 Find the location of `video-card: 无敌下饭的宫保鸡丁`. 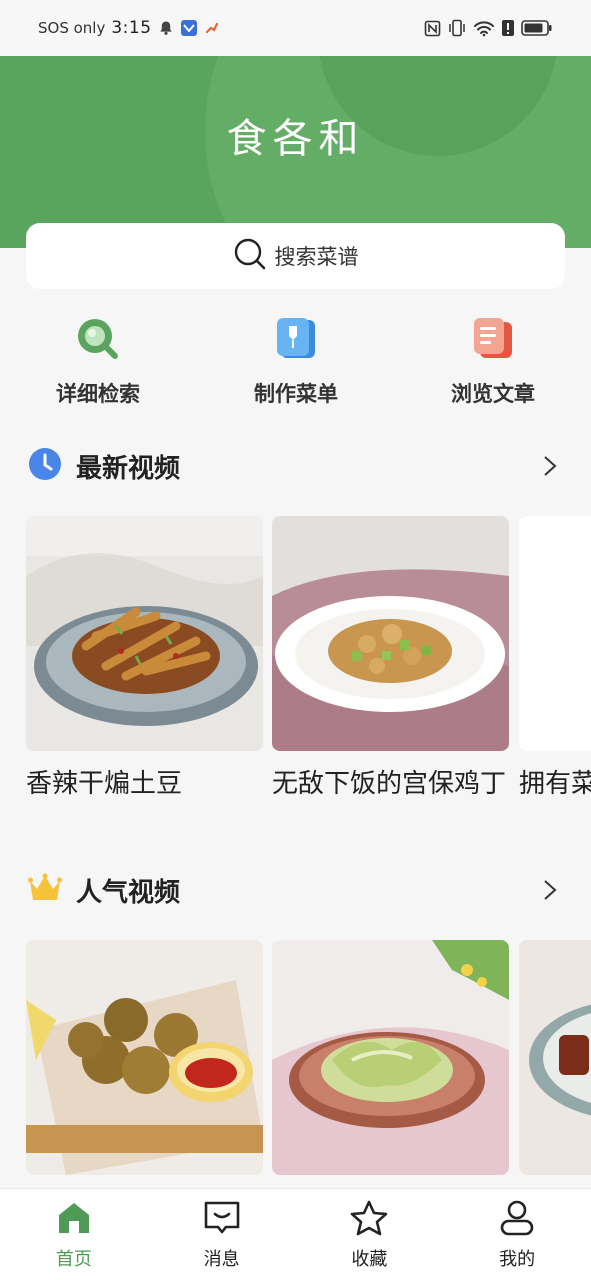

video-card: 无敌下饭的宫保鸡丁 is located at coordinates (390, 659).